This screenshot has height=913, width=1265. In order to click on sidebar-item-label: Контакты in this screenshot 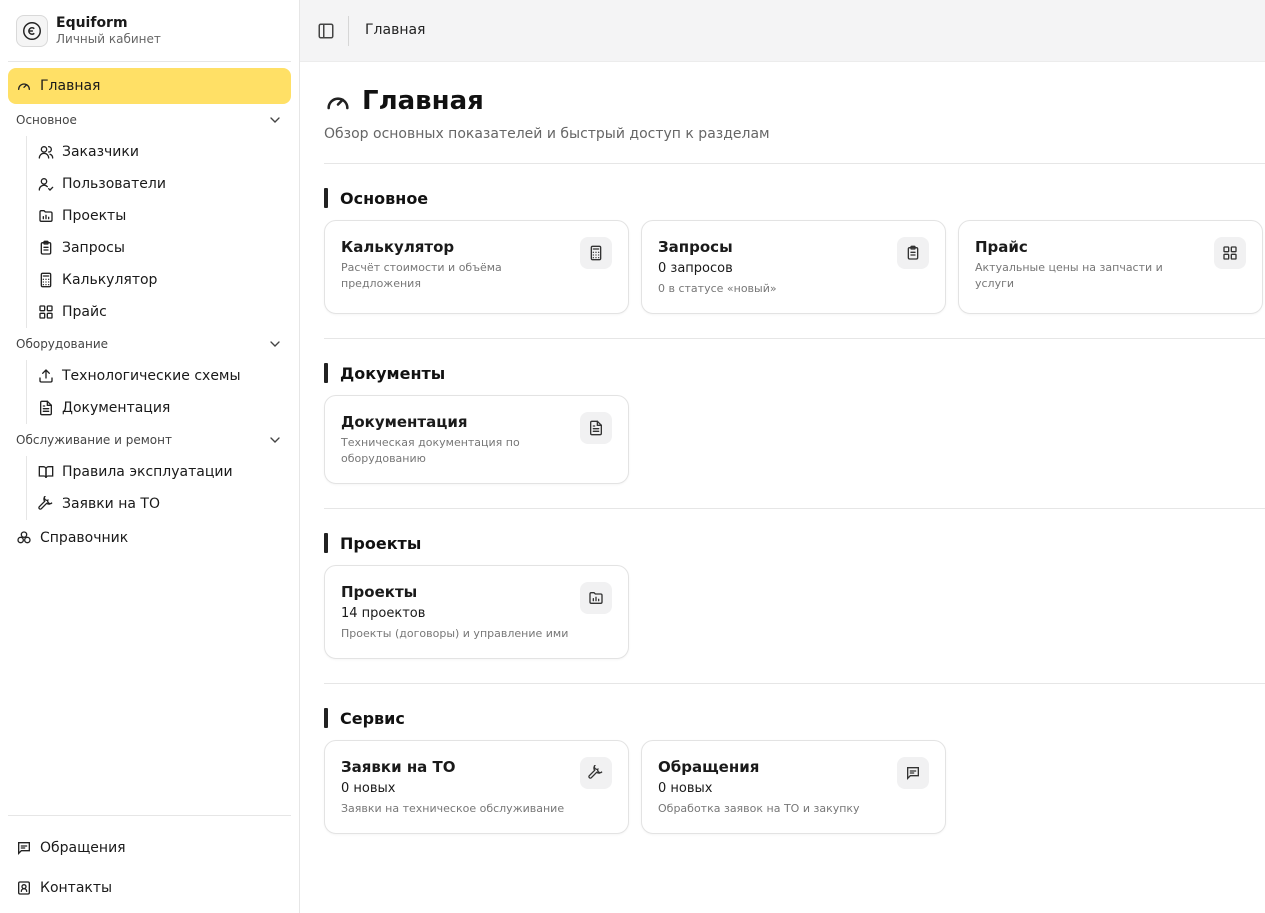, I will do `click(76, 888)`.